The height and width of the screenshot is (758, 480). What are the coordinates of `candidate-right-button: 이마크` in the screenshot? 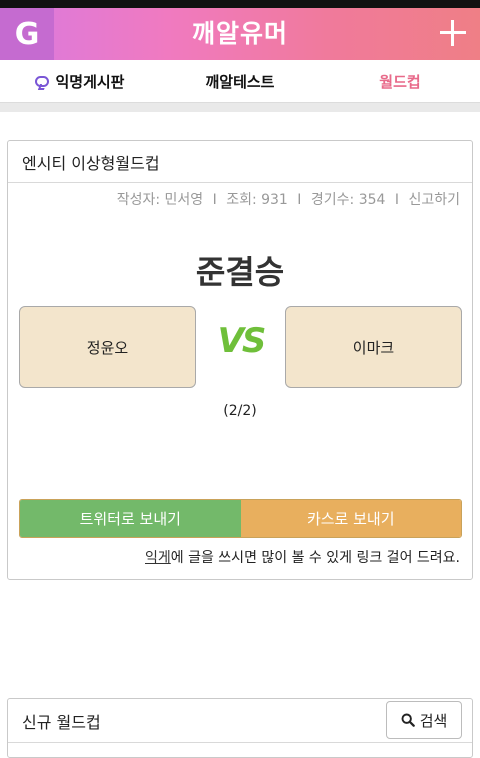 It's located at (373, 347).